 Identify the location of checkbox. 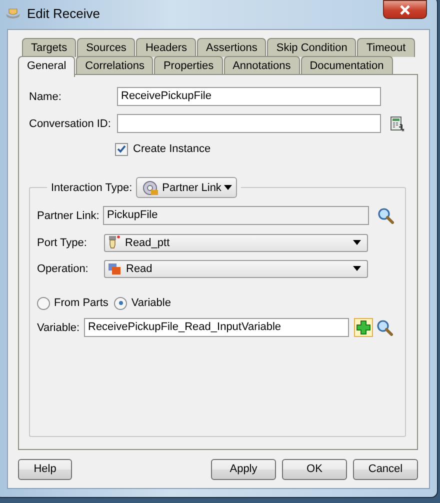
(121, 149).